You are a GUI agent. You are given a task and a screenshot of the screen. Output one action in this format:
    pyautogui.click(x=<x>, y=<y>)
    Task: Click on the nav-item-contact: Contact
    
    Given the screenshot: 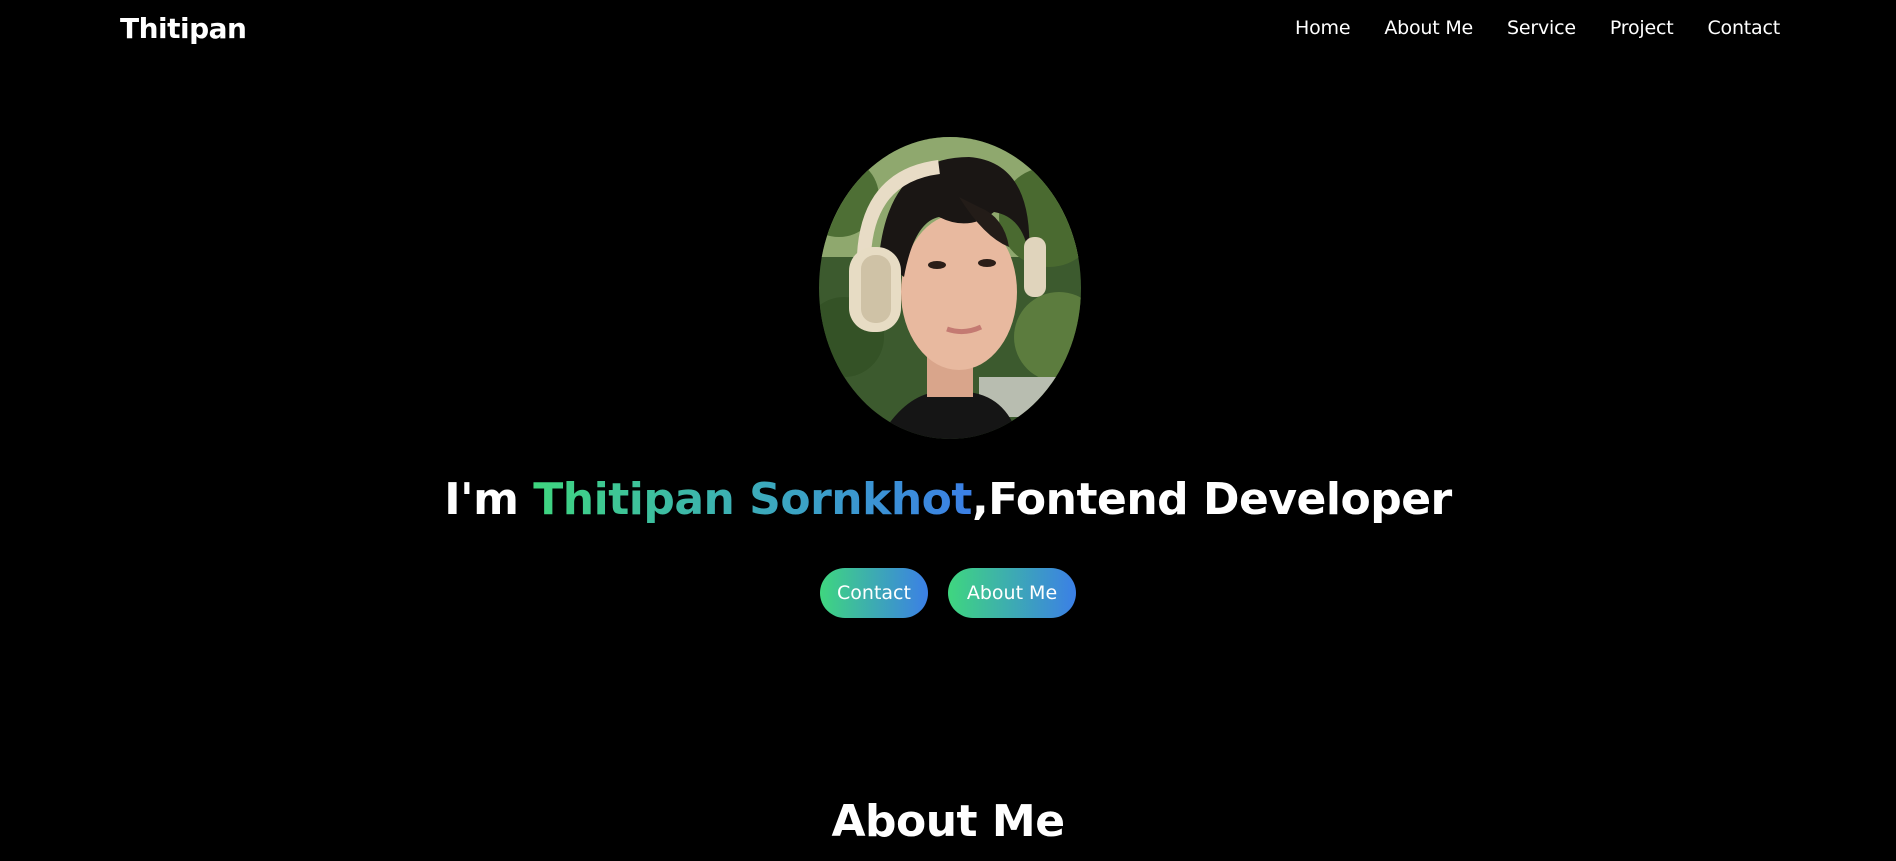 What is the action you would take?
    pyautogui.click(x=1743, y=28)
    